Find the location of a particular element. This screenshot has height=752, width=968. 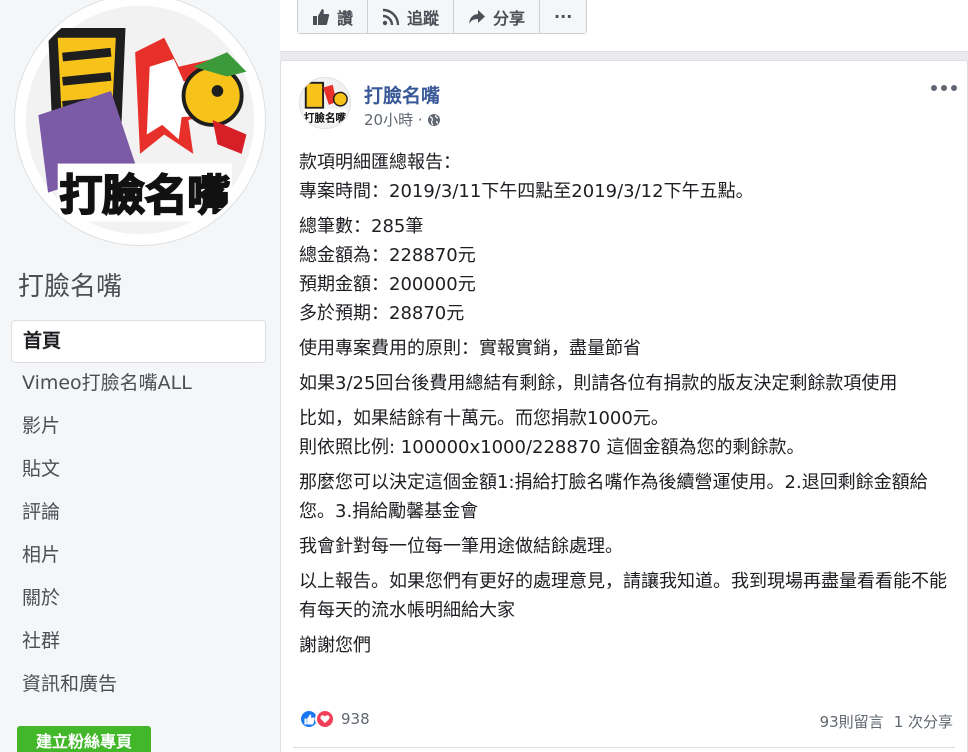

share-count: 1 次分享 is located at coordinates (923, 721).